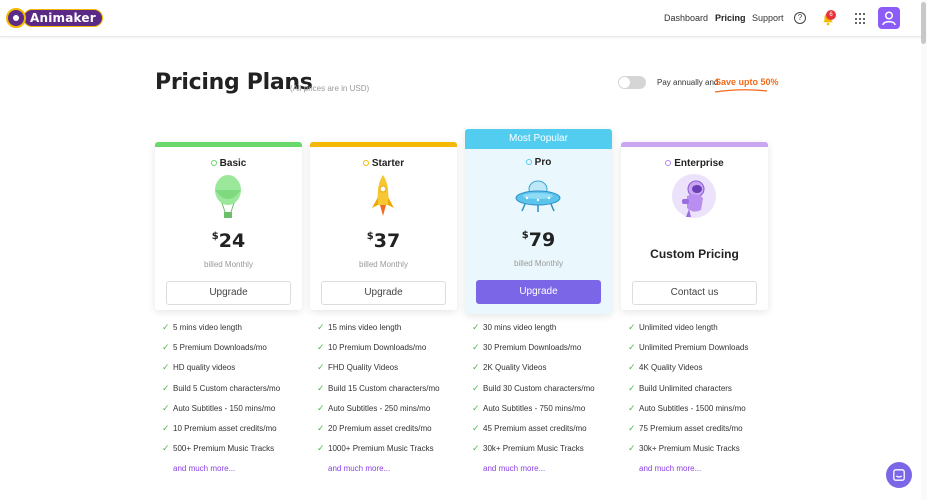 This screenshot has height=500, width=927. I want to click on brand-name: Animaker, so click(63, 18).